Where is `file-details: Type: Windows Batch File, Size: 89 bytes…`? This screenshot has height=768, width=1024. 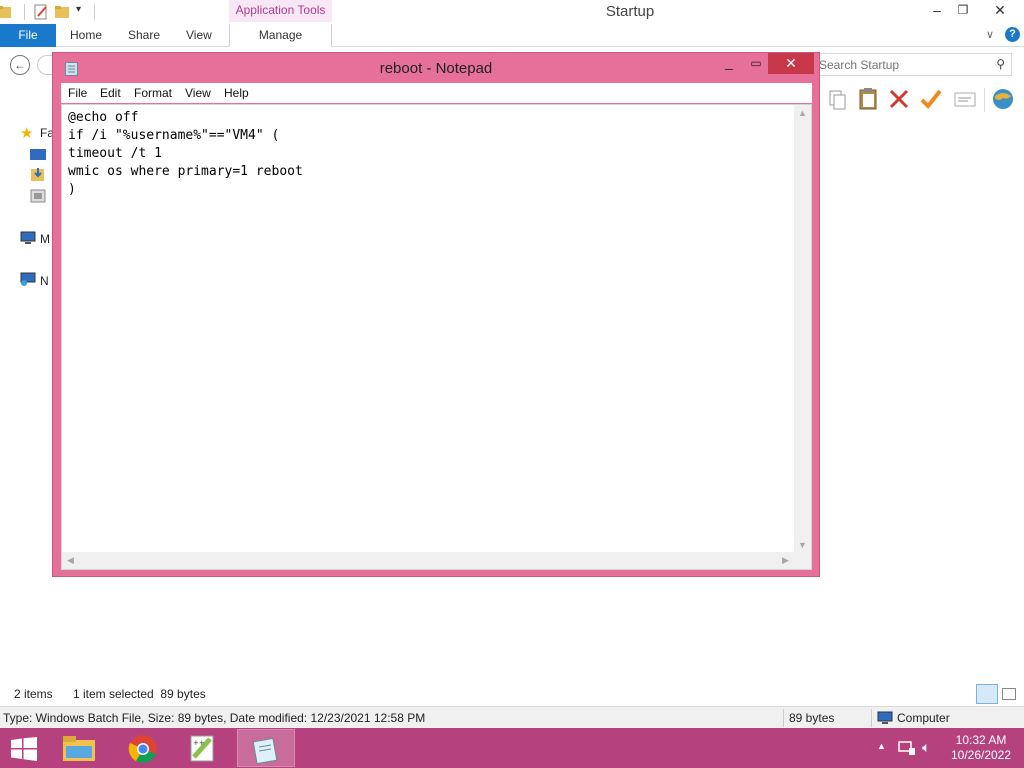 file-details: Type: Windows Batch File, Size: 89 bytes… is located at coordinates (214, 718).